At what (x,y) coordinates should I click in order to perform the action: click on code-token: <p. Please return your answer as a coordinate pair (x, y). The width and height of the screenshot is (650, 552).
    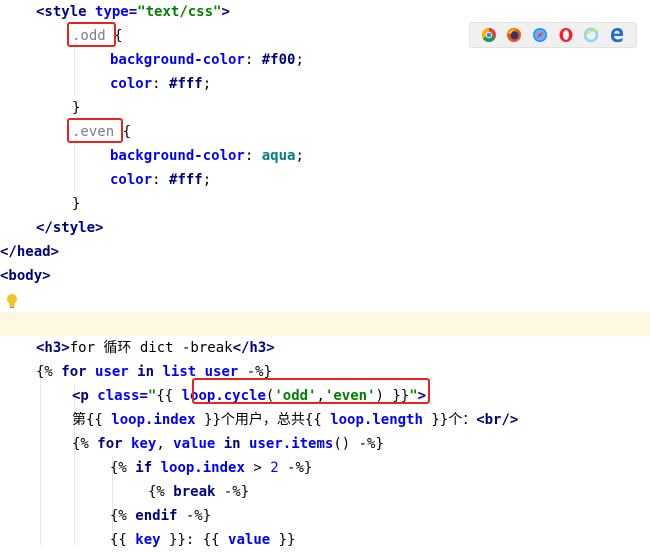
    Looking at the image, I should click on (85, 396).